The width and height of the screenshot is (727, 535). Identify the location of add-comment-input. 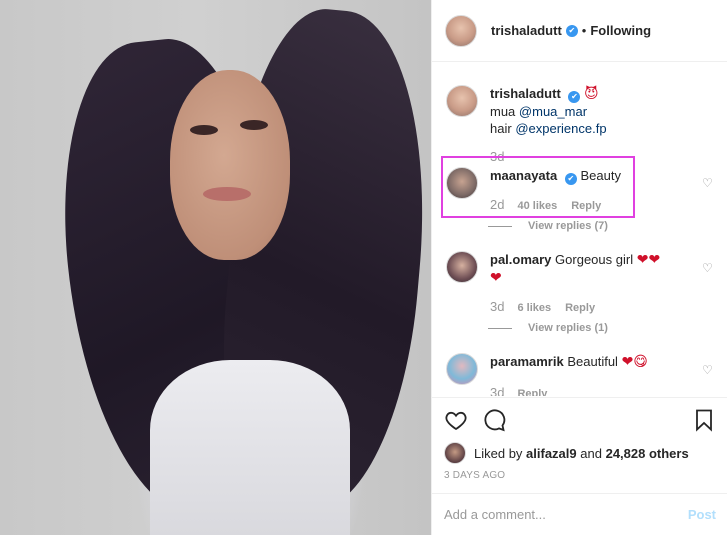
(566, 514).